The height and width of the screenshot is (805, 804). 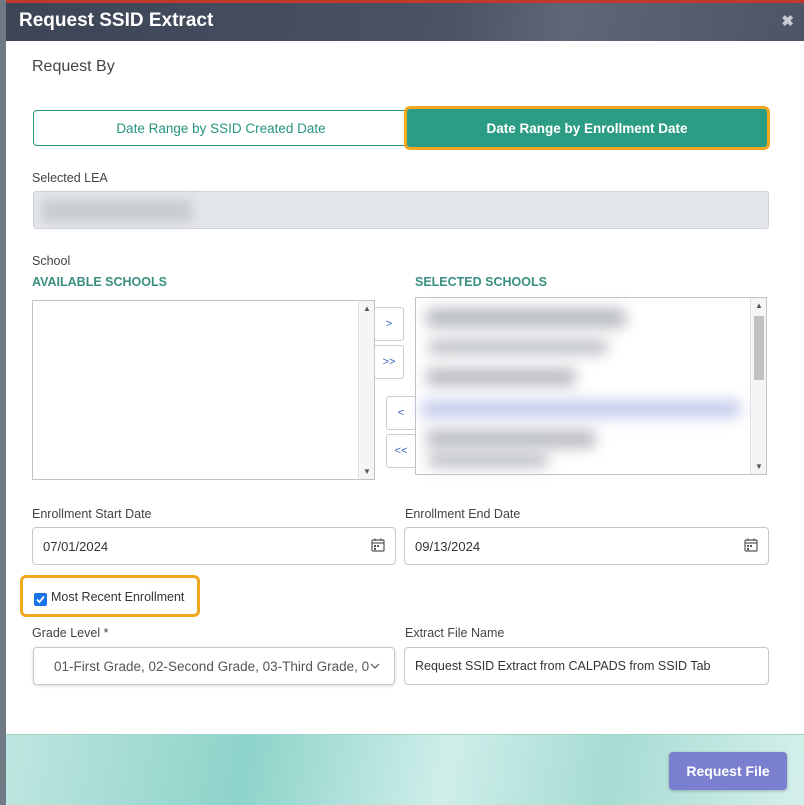 What do you see at coordinates (728, 771) in the screenshot?
I see `request-file-button: Request File` at bounding box center [728, 771].